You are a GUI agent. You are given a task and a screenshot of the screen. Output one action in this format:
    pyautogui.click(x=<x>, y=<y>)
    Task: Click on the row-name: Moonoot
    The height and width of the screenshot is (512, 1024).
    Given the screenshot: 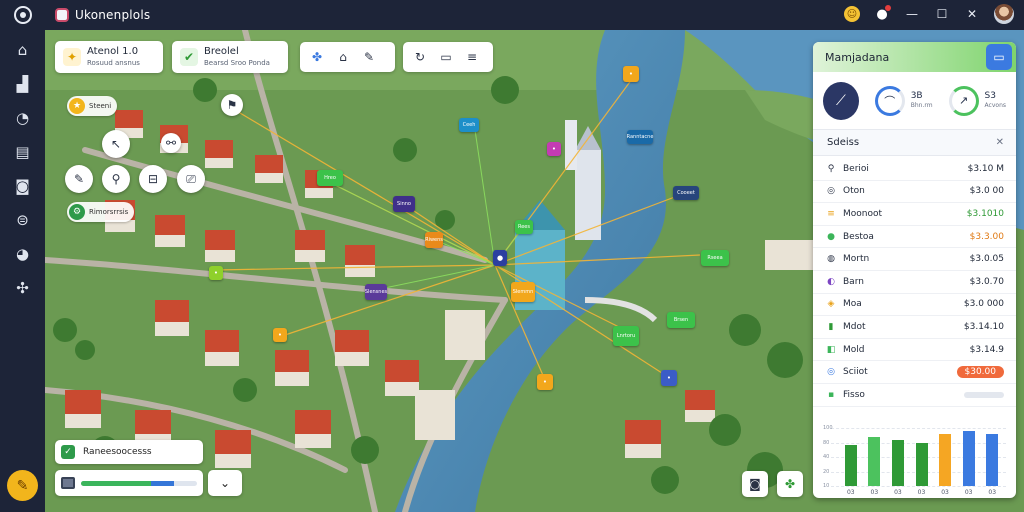 What is the action you would take?
    pyautogui.click(x=863, y=213)
    